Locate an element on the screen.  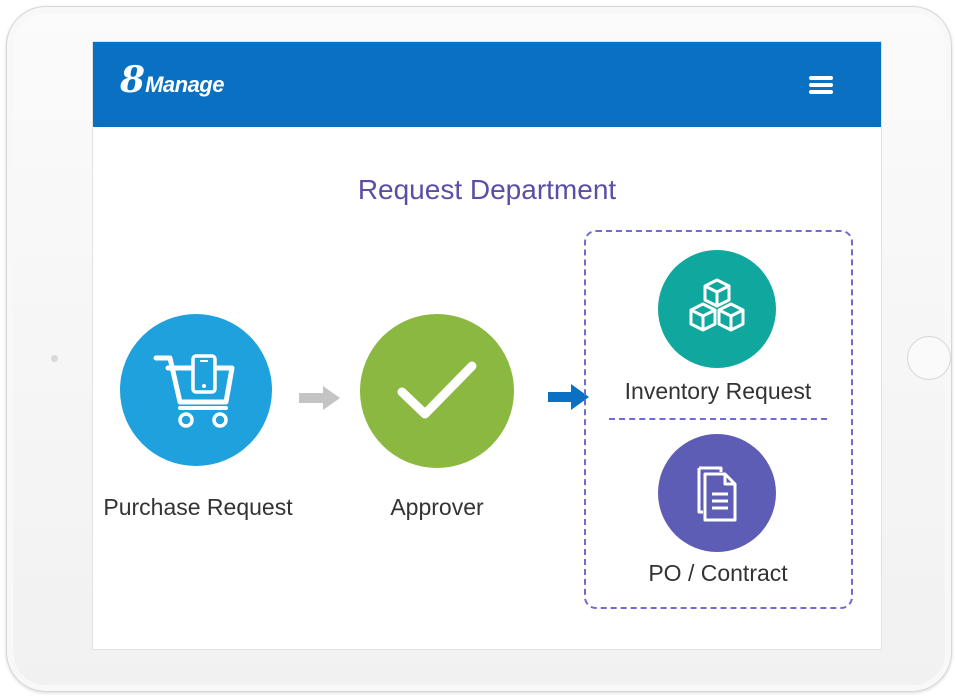
purchase-request-circle is located at coordinates (196, 390).